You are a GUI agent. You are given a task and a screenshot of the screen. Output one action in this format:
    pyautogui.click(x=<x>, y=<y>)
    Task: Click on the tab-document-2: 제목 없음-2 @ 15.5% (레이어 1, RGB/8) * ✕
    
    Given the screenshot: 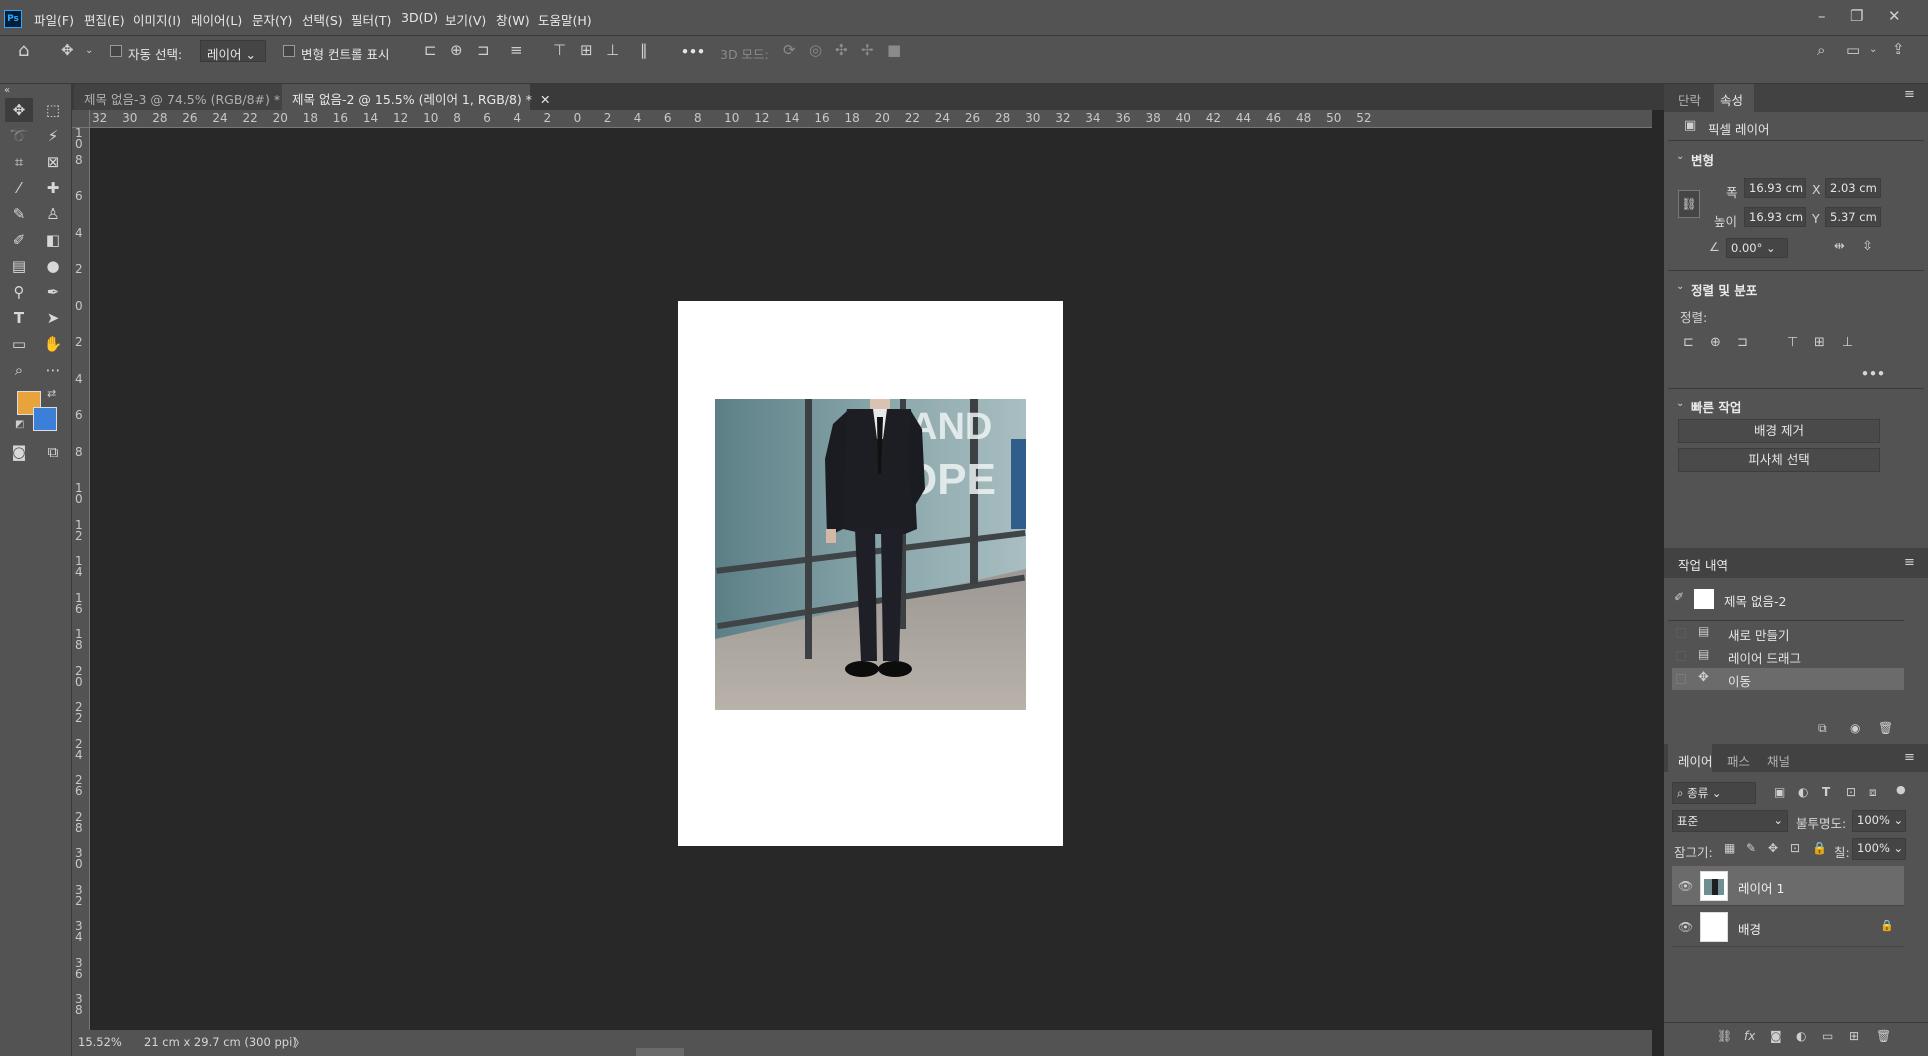 What is the action you would take?
    pyautogui.click(x=416, y=97)
    